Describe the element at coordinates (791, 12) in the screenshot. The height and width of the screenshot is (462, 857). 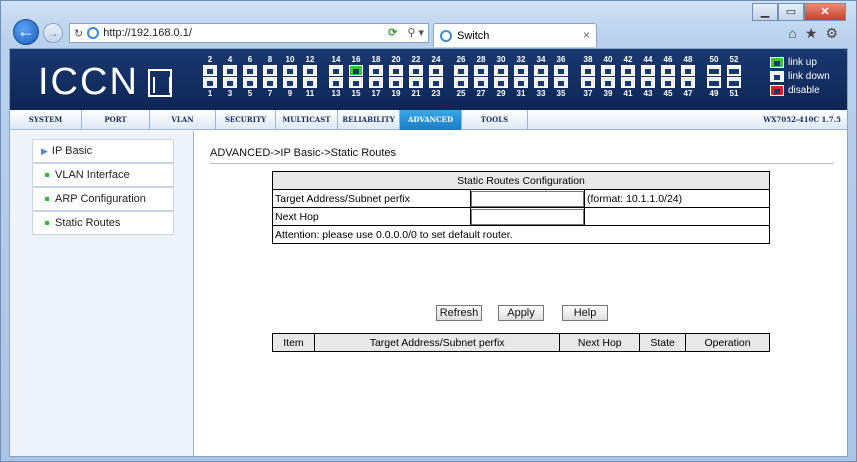
I see `maximize-button: ▭` at that location.